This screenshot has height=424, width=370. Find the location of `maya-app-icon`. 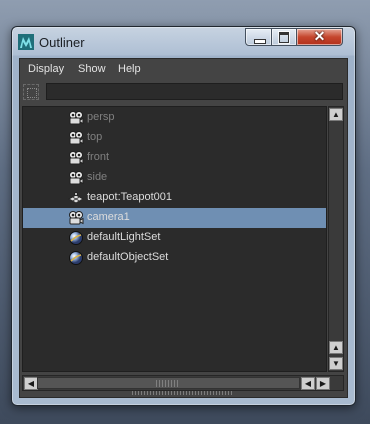

maya-app-icon is located at coordinates (26, 42).